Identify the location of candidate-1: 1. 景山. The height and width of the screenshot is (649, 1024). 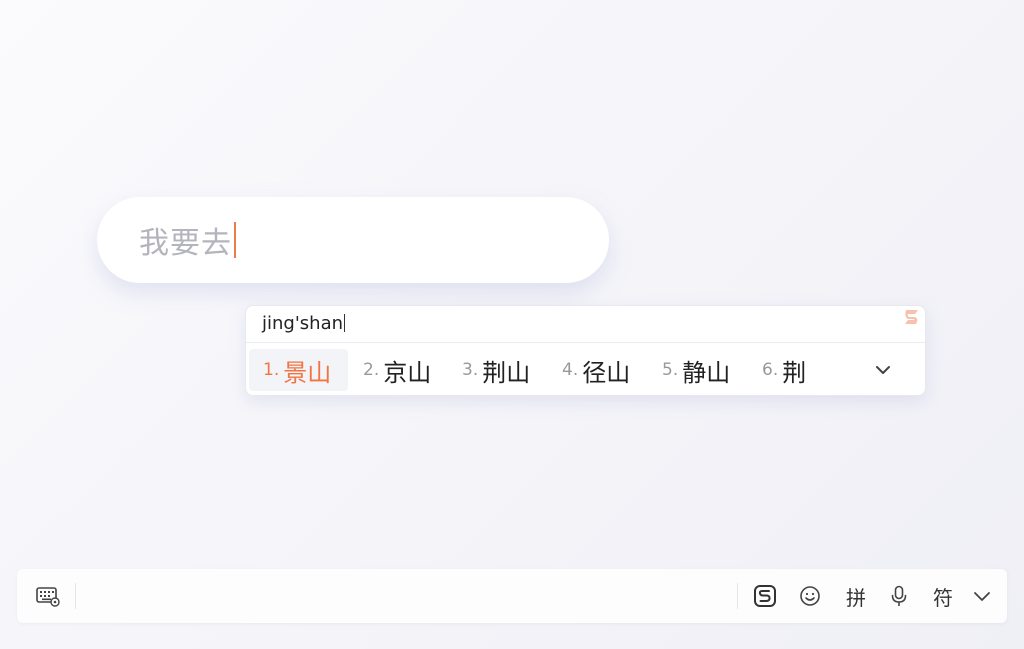
(298, 370).